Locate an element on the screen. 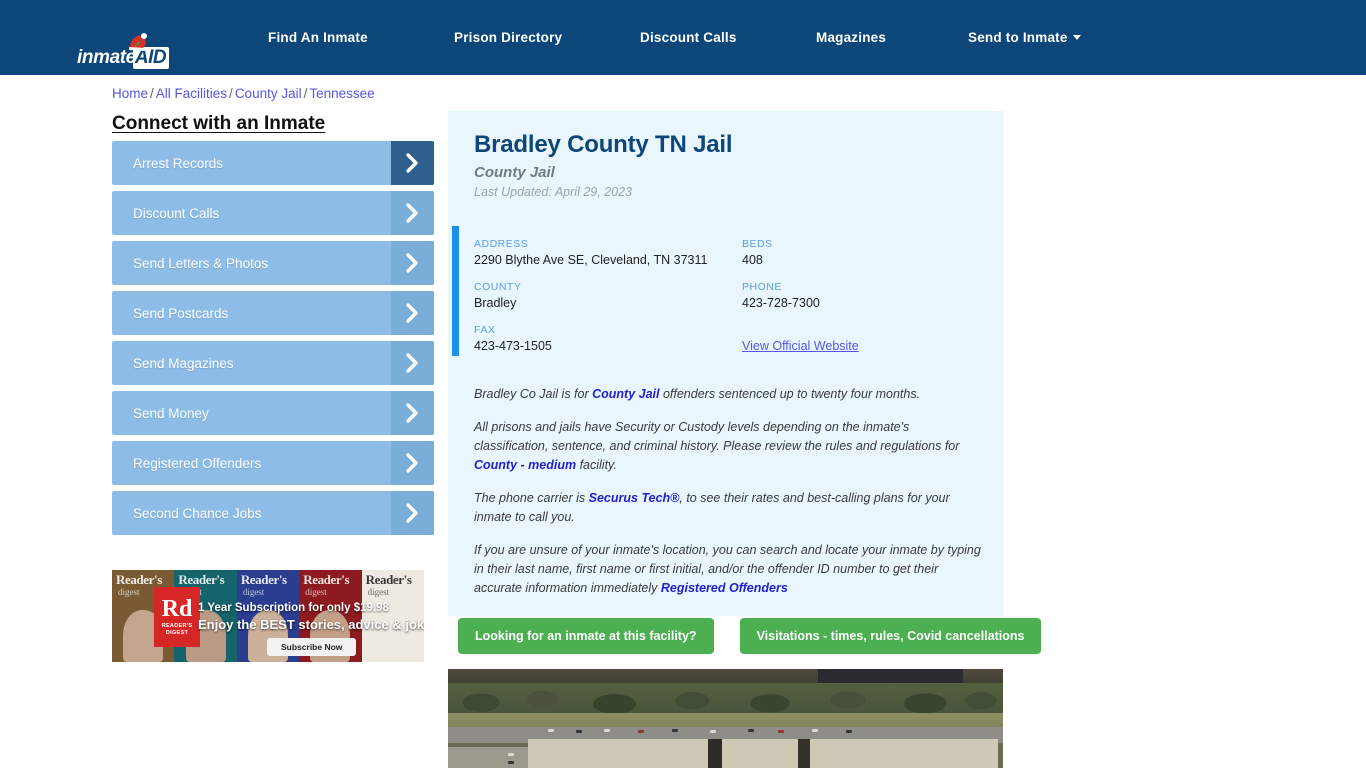  nav-item-magazines: Magazines is located at coordinates (851, 37).